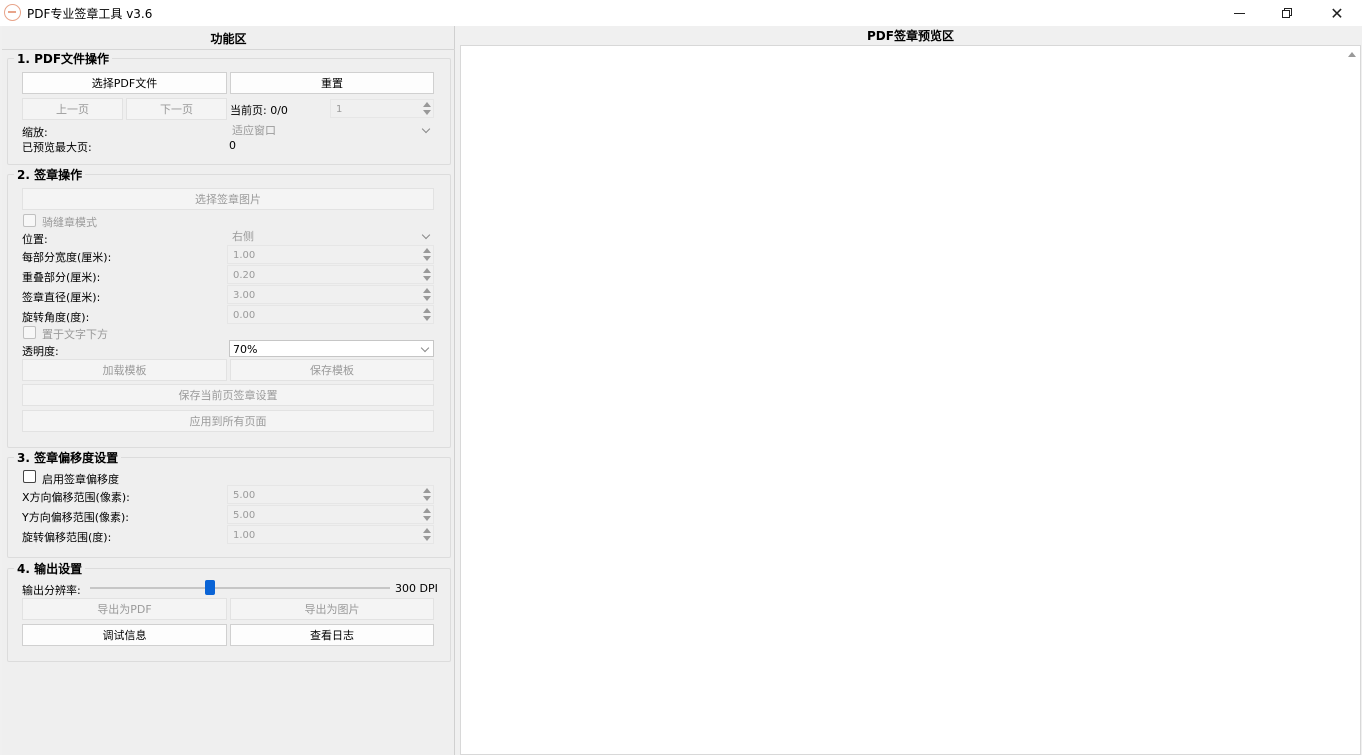 This screenshot has width=1362, height=755. Describe the element at coordinates (382, 108) in the screenshot. I see `page-spinbox: 1` at that location.